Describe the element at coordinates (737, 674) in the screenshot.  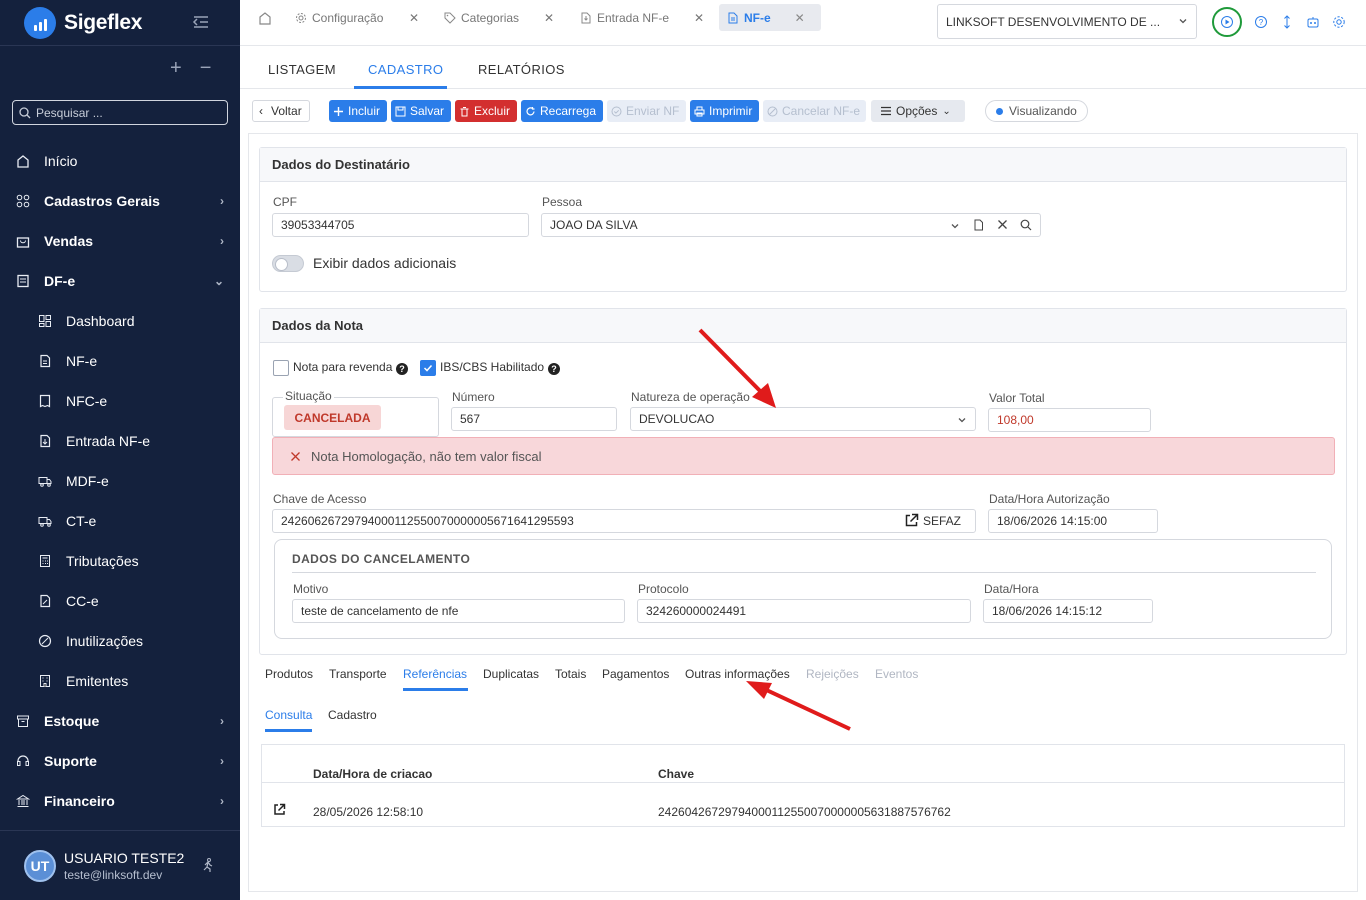
I see `tab-outras-informacoes: Outras informações` at that location.